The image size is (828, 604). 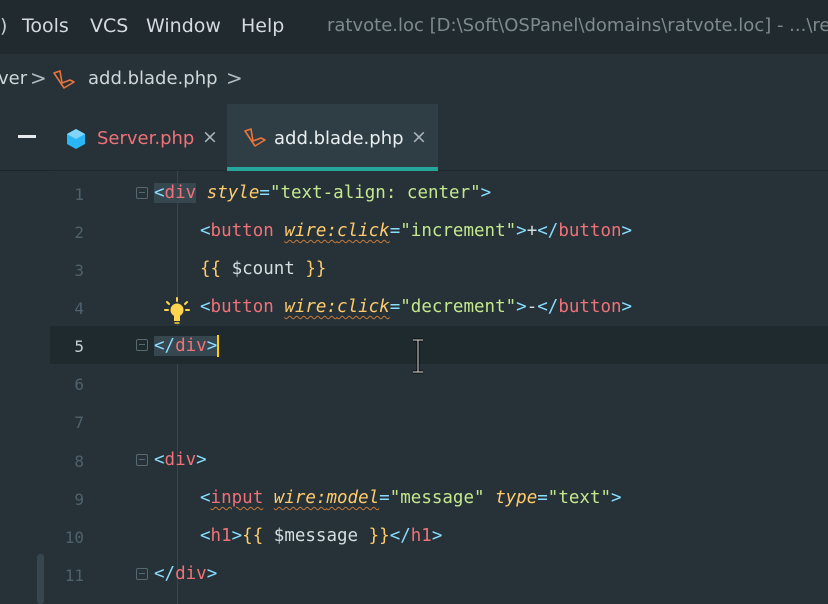 I want to click on code-text: <div>, so click(x=180, y=460).